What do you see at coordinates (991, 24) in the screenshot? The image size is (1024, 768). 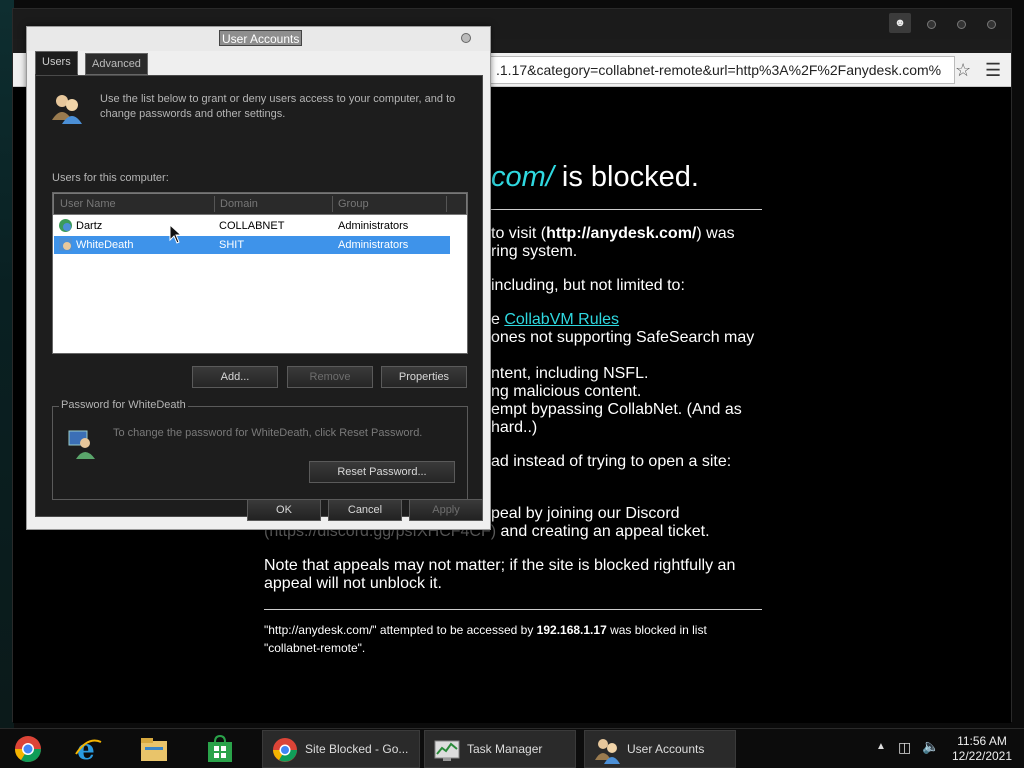 I see `close-button` at bounding box center [991, 24].